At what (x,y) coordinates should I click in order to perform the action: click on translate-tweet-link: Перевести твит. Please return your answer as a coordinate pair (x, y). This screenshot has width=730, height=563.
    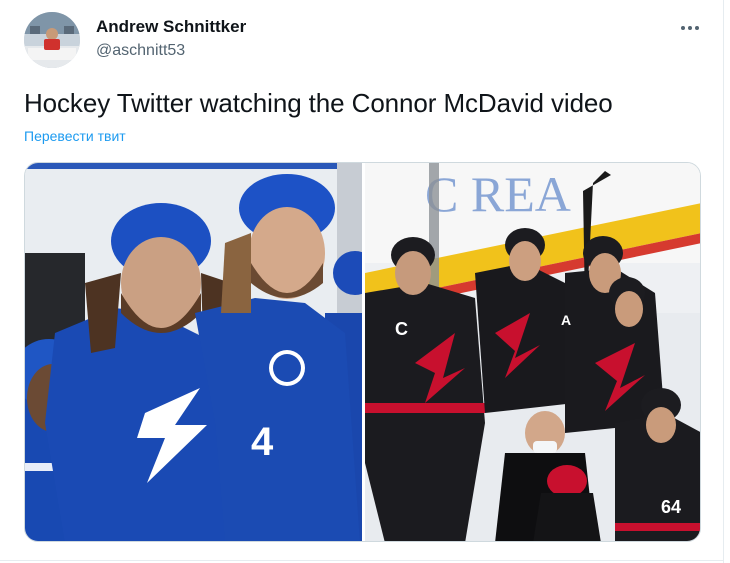
    Looking at the image, I should click on (75, 136).